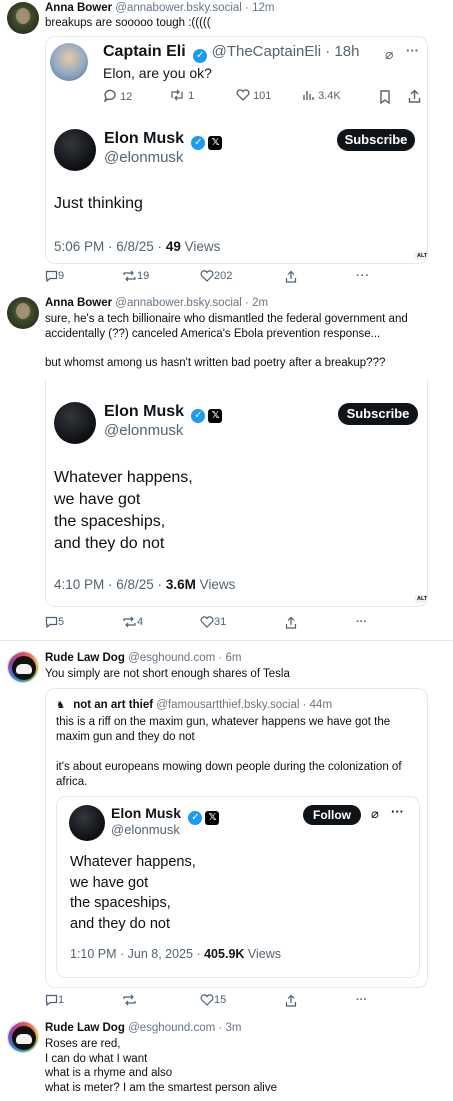 The image size is (453, 1101). I want to click on post-time: 3m, so click(233, 1028).